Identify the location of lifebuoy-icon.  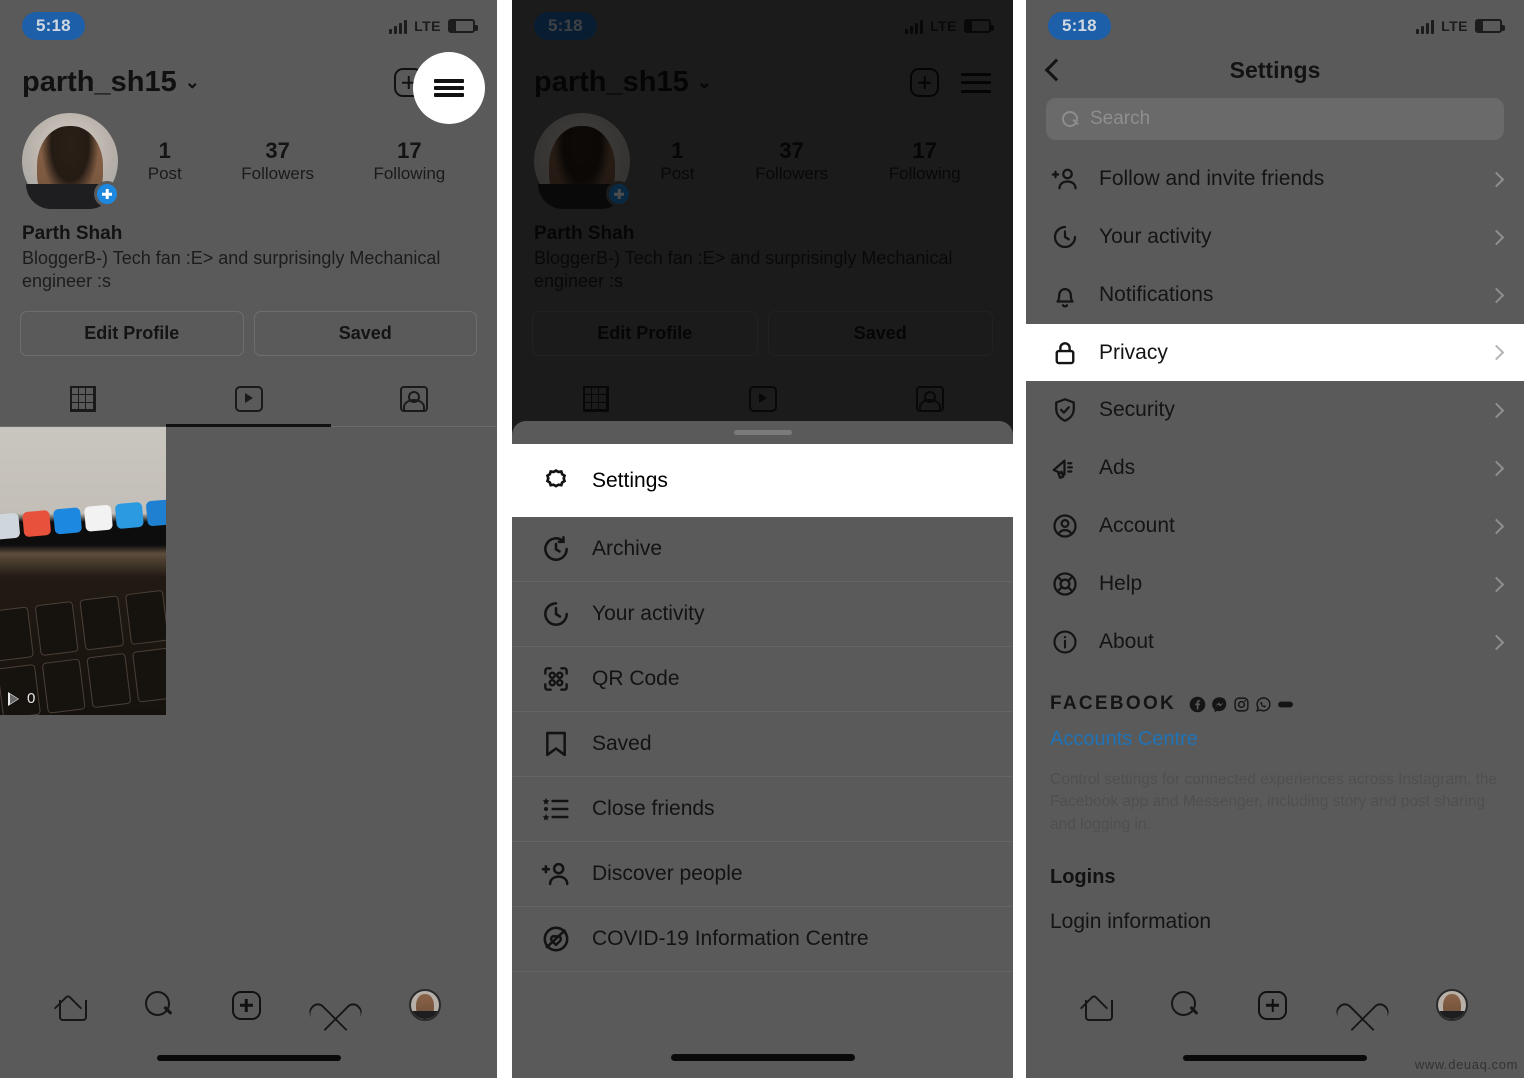
(1065, 584).